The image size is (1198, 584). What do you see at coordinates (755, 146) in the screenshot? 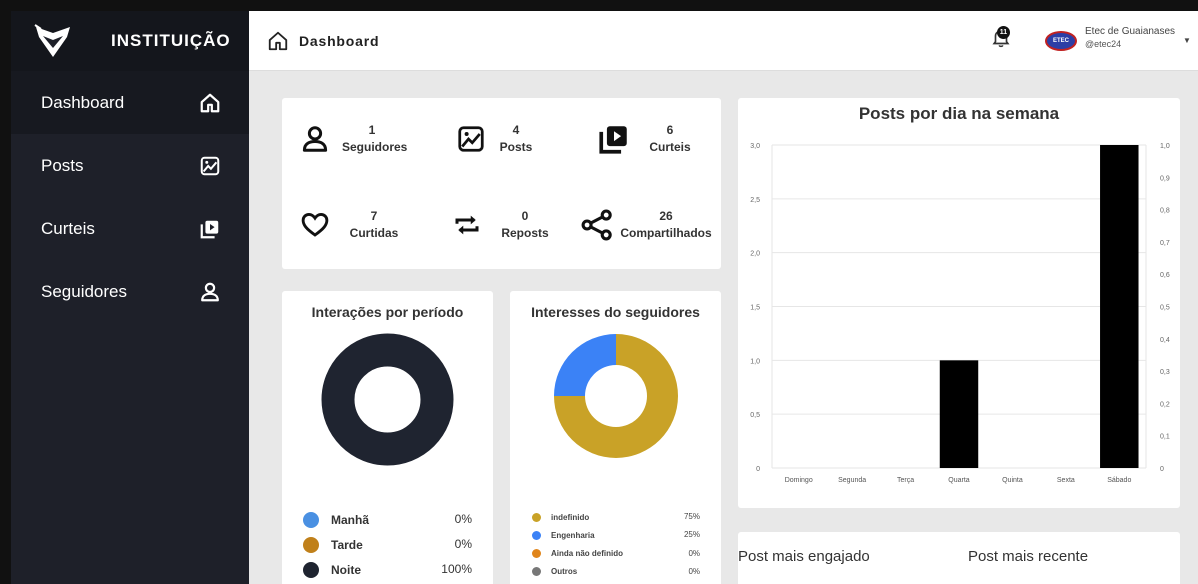
I see `y-tick-label: 3,0` at bounding box center [755, 146].